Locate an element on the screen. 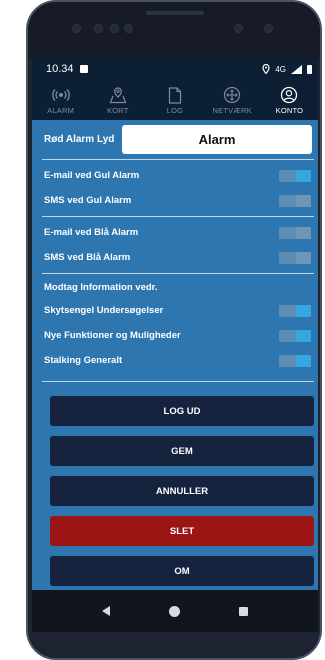 Image resolution: width=325 pixels, height=660 pixels. sms-blue-toggle is located at coordinates (295, 257).